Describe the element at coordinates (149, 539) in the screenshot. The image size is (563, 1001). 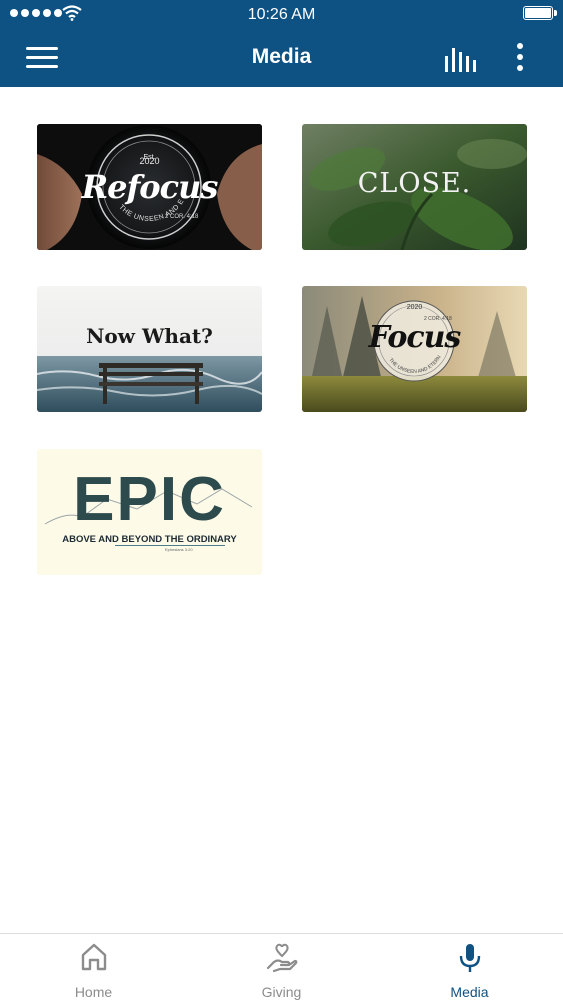
I see `epic-subtitle: ABOVE AND BEYOND THE ORDINARY` at that location.